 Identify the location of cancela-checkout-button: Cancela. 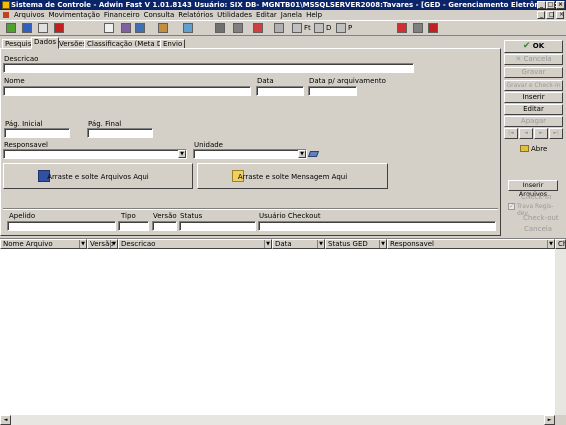
(538, 229).